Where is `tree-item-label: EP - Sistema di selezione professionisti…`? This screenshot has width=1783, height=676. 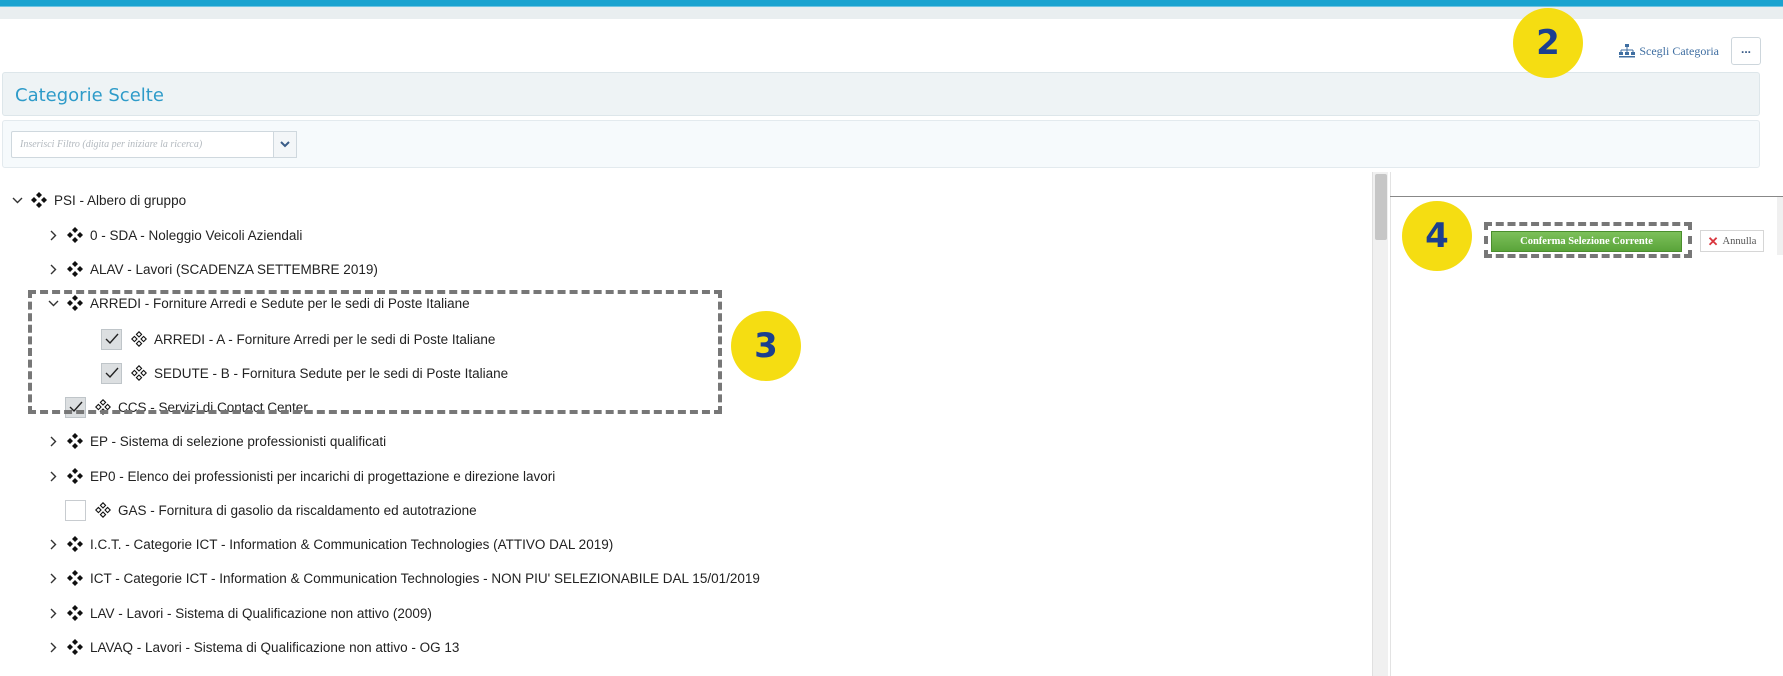
tree-item-label: EP - Sistema di selezione professionisti… is located at coordinates (238, 441).